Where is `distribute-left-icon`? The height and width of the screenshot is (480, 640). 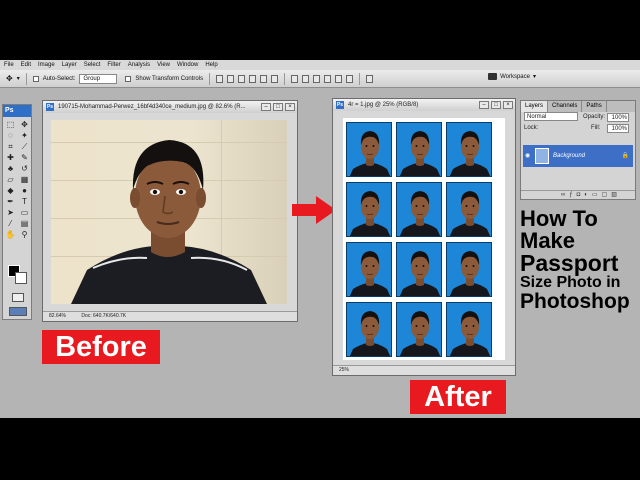 distribute-left-icon is located at coordinates (328, 78).